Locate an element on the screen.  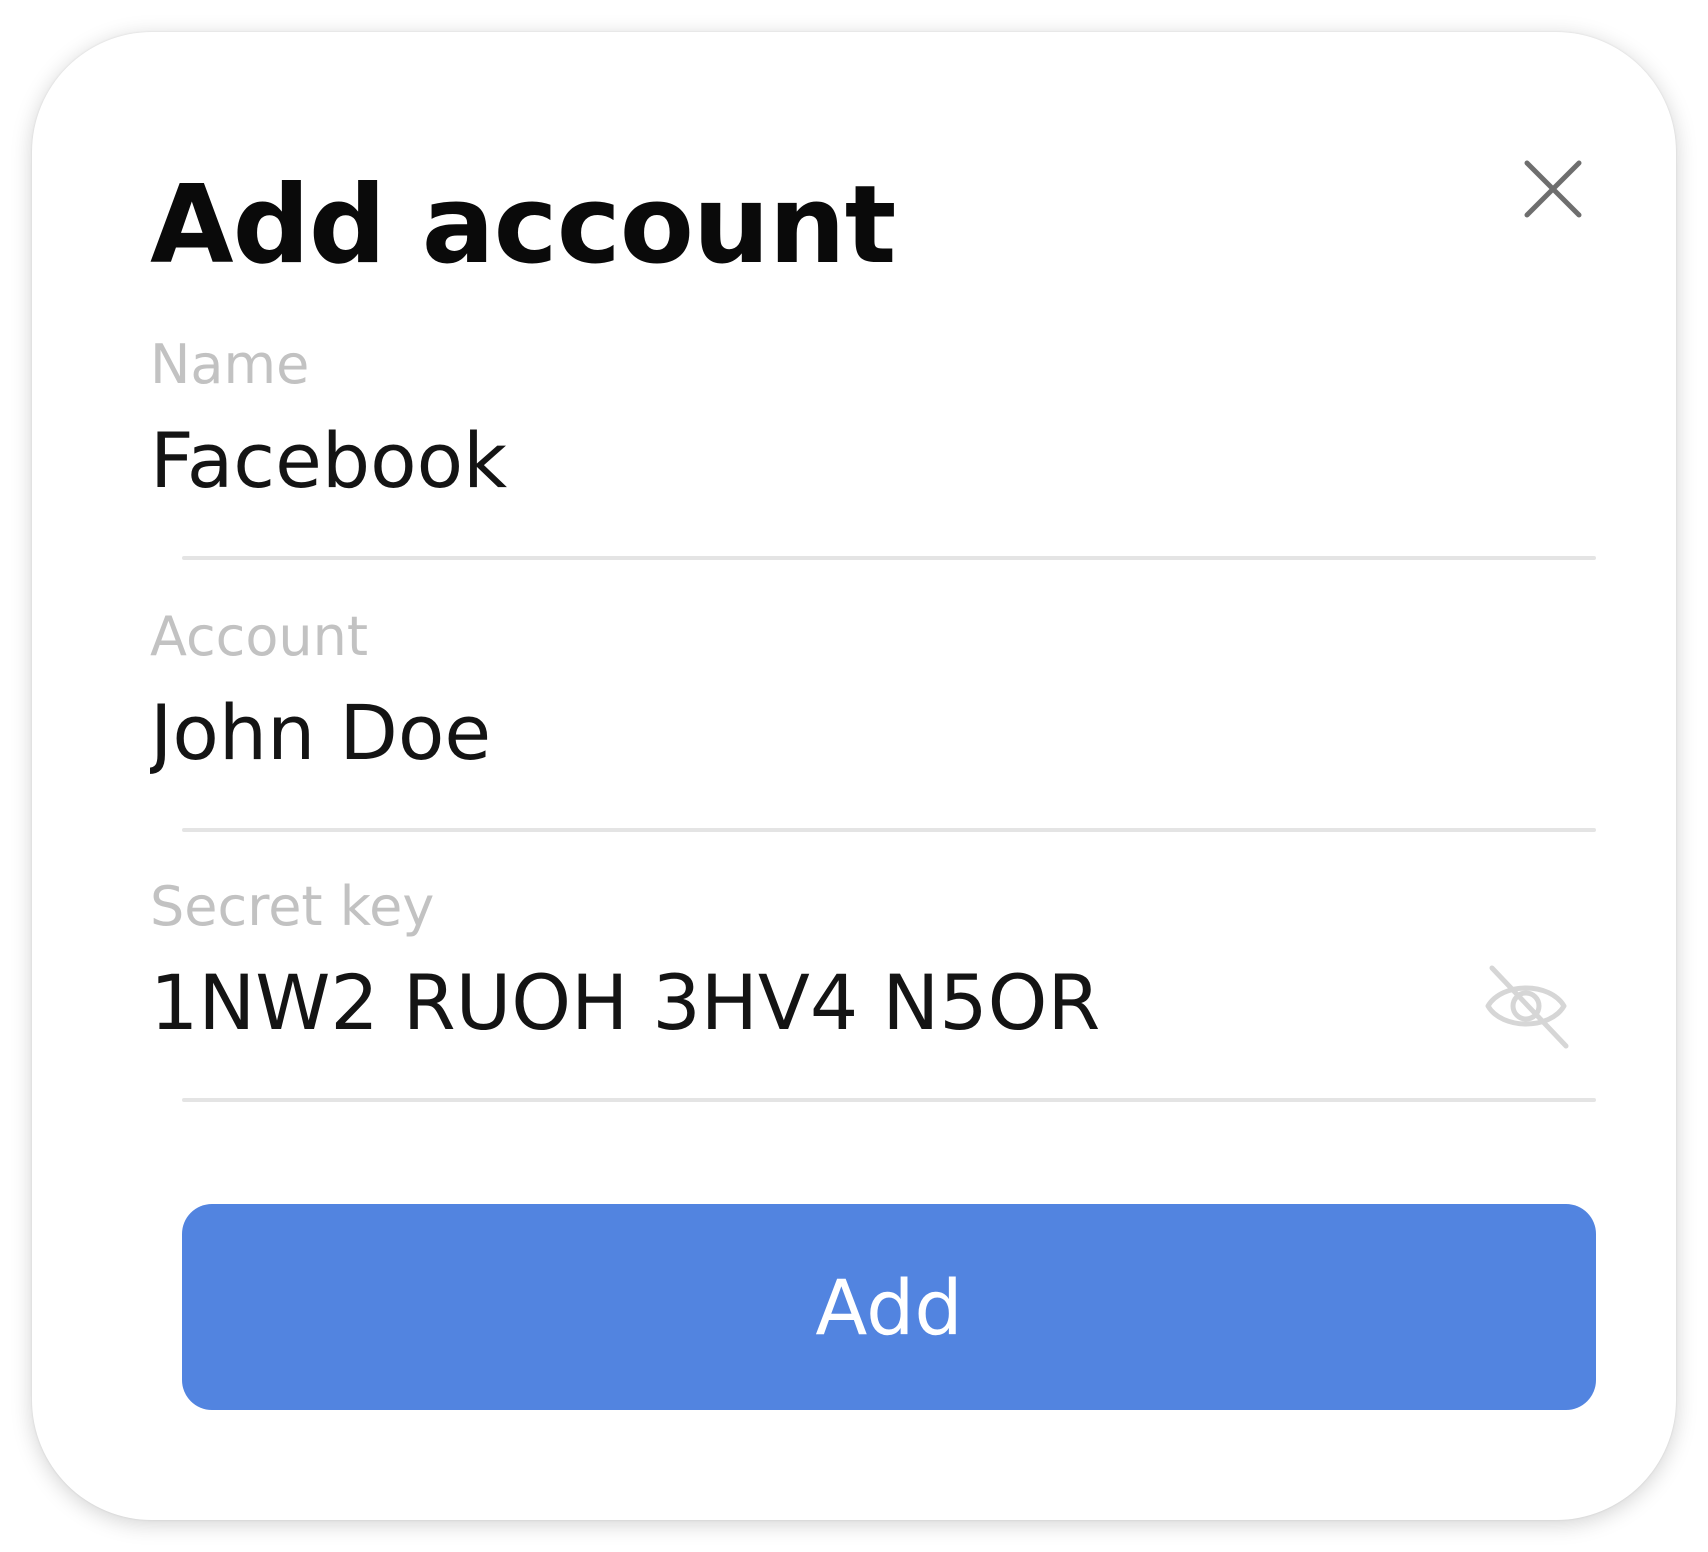
account-field-underline is located at coordinates (889, 830).